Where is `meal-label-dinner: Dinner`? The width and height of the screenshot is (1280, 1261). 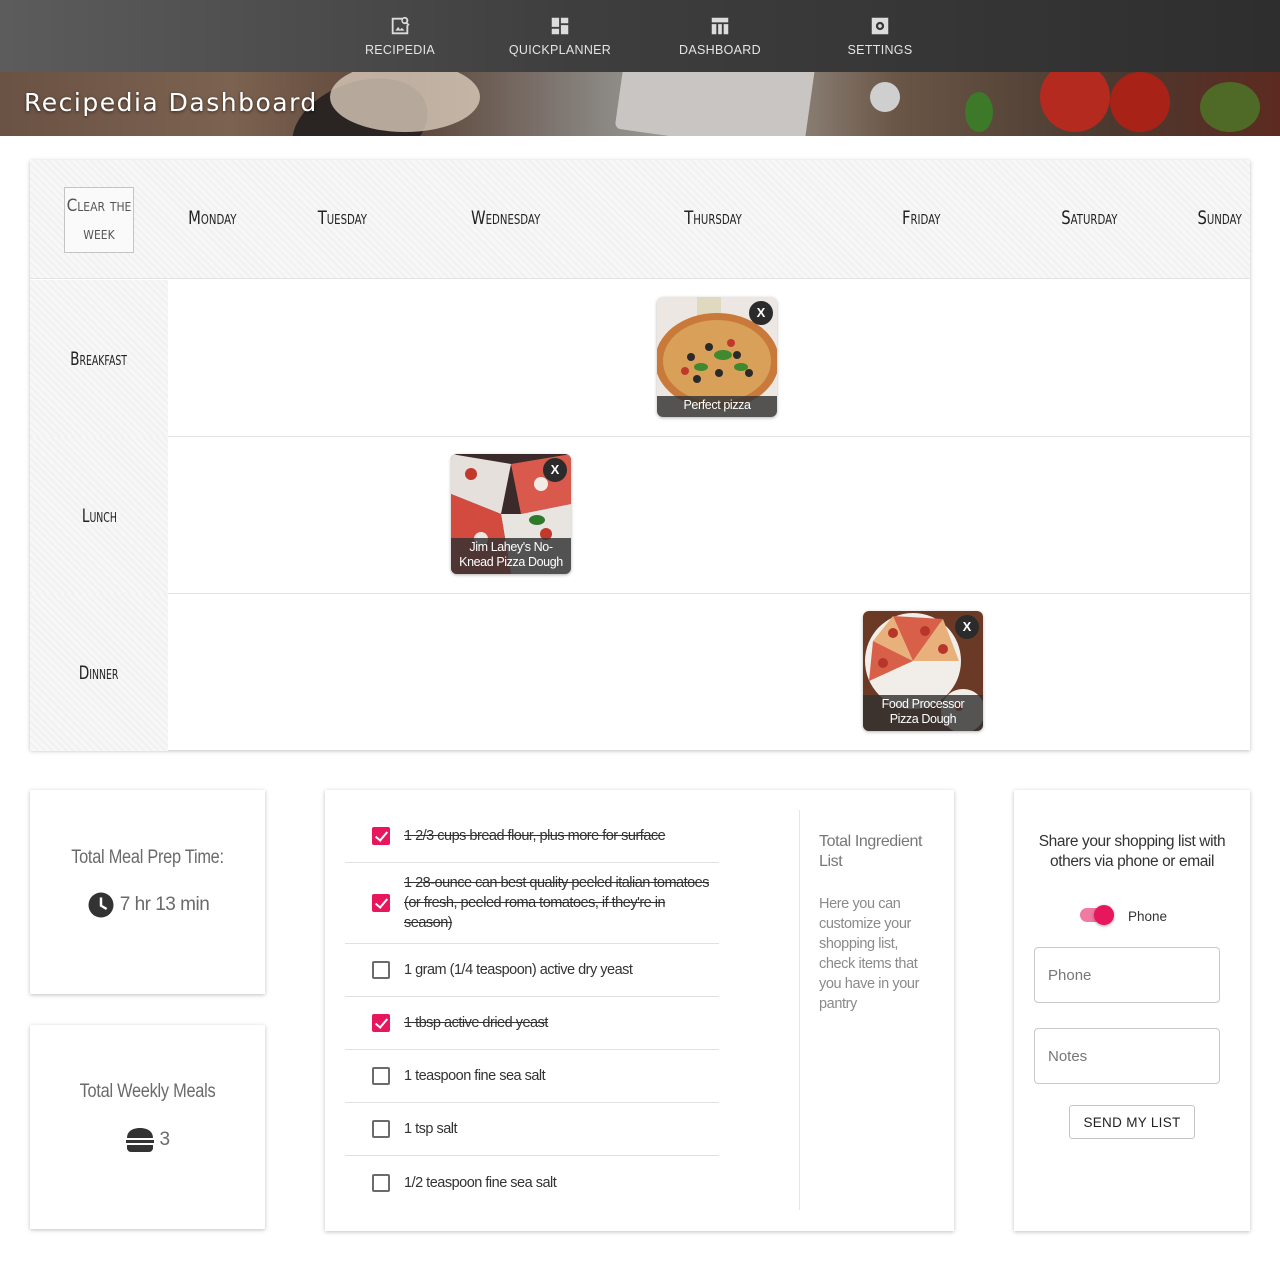 meal-label-dinner: Dinner is located at coordinates (99, 672).